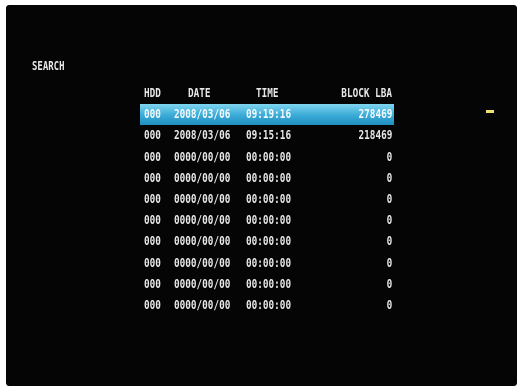  I want to click on row-block-lba: 278469, so click(375, 114).